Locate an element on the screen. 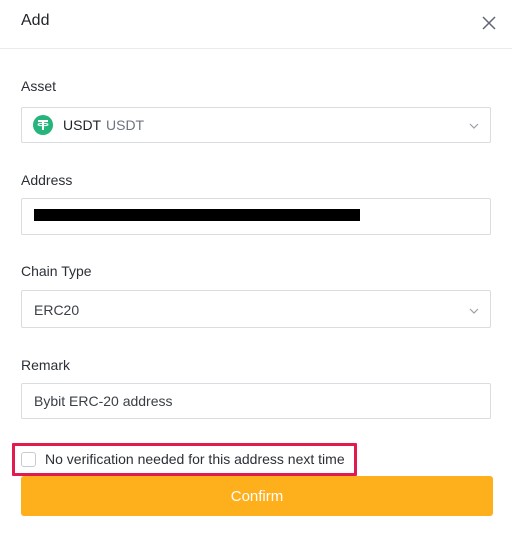 The image size is (512, 534). address-input is located at coordinates (256, 216).